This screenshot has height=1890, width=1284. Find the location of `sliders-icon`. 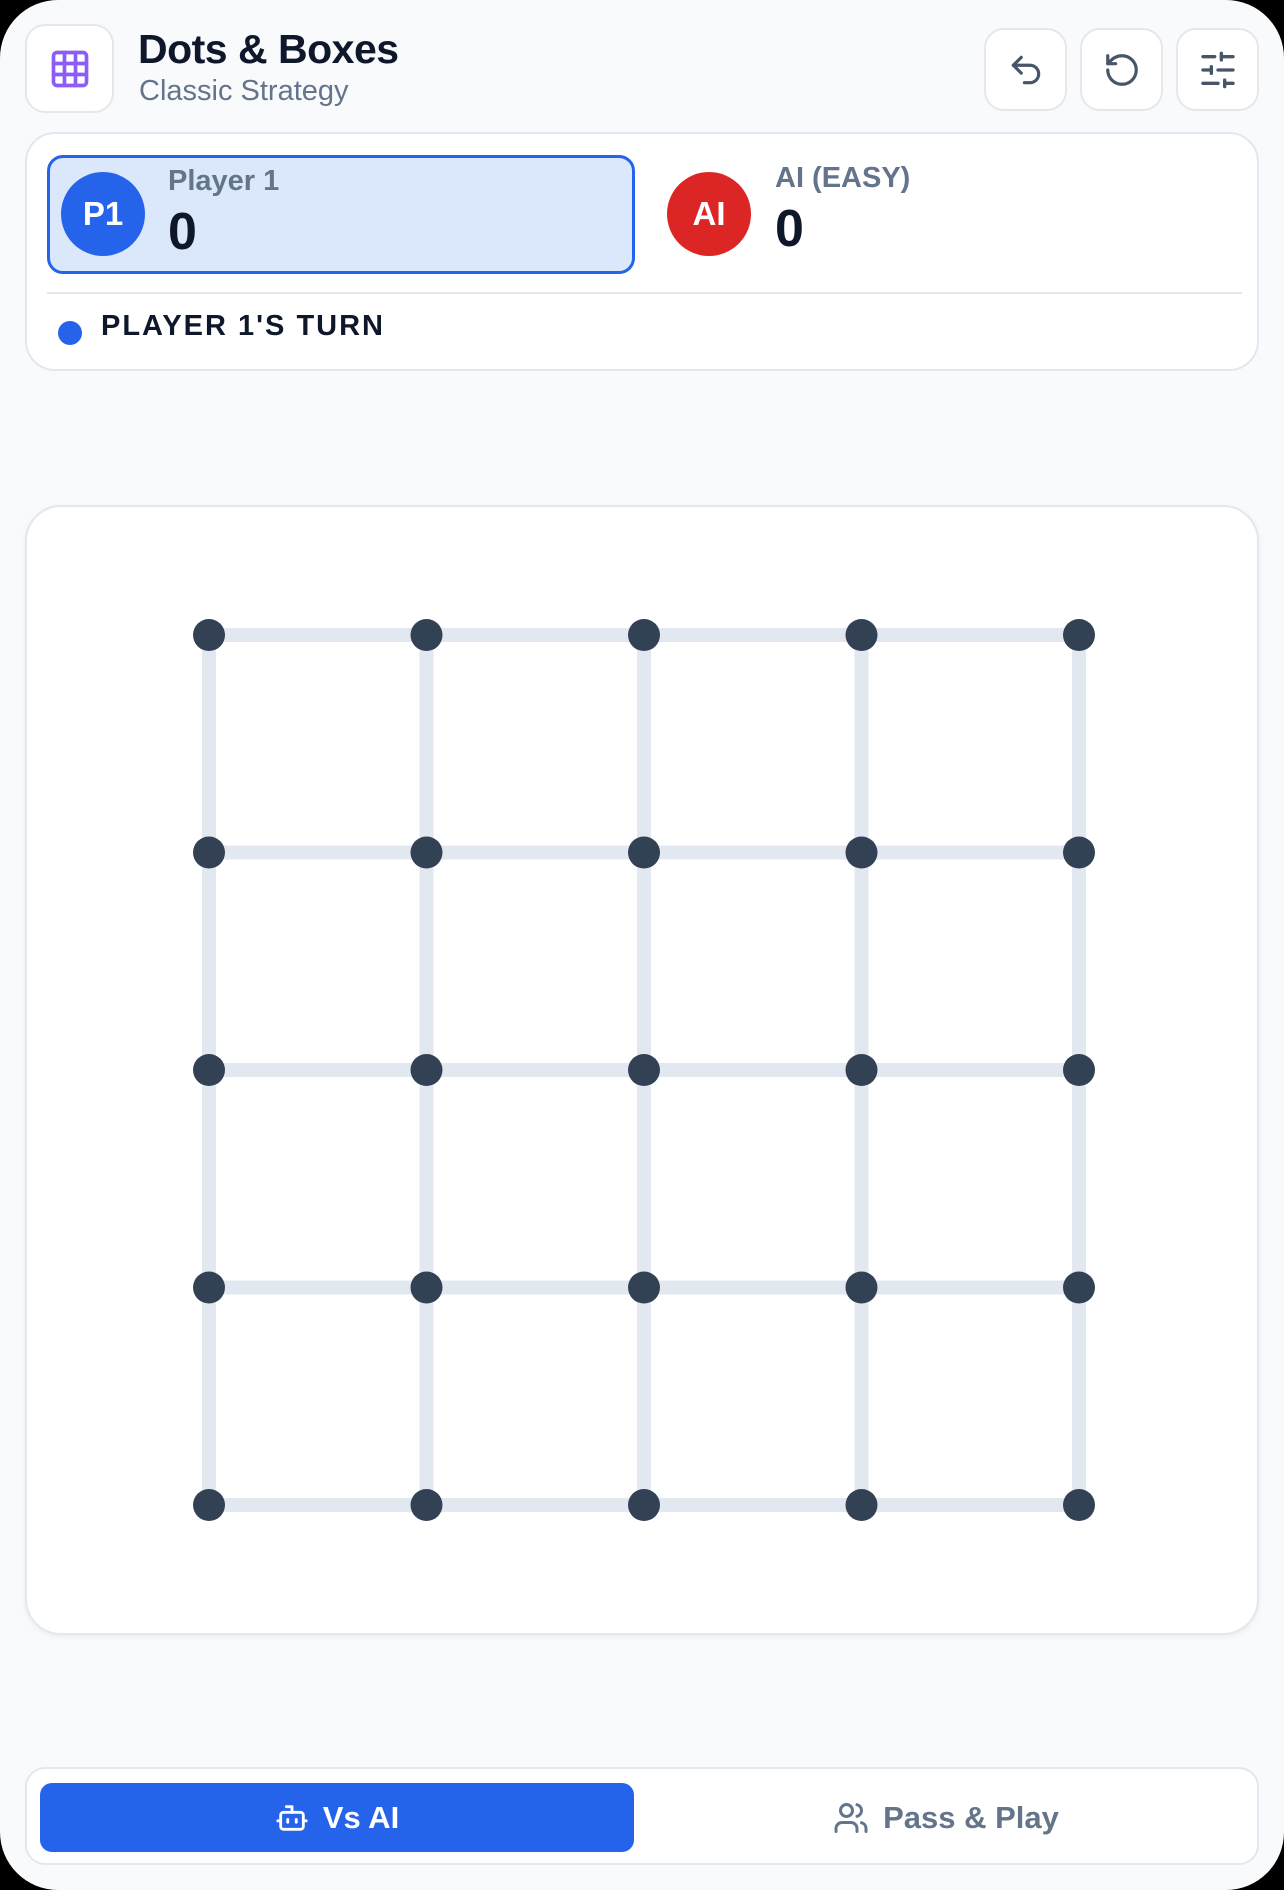

sliders-icon is located at coordinates (1217, 69).